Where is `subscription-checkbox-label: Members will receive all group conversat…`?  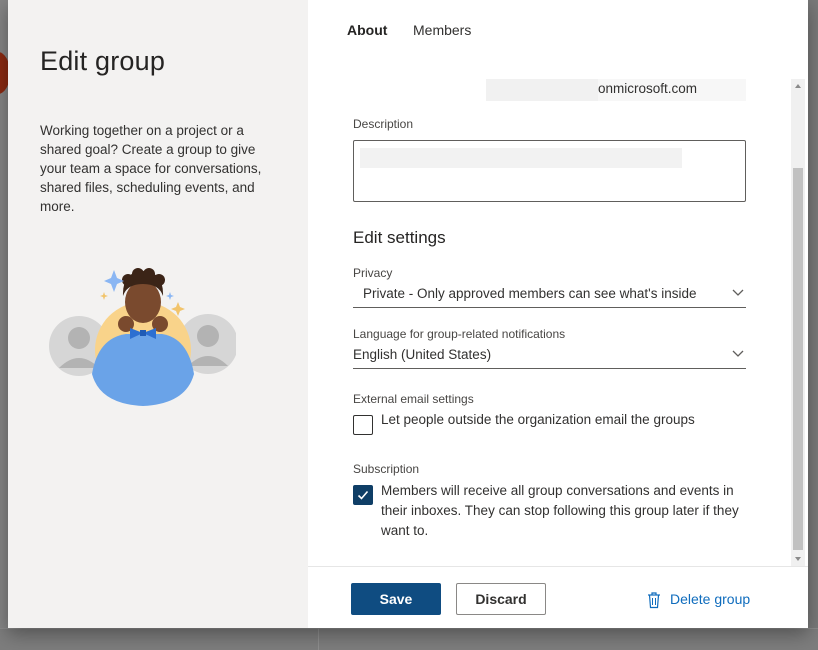
subscription-checkbox-label: Members will receive all group conversat… is located at coordinates (568, 511).